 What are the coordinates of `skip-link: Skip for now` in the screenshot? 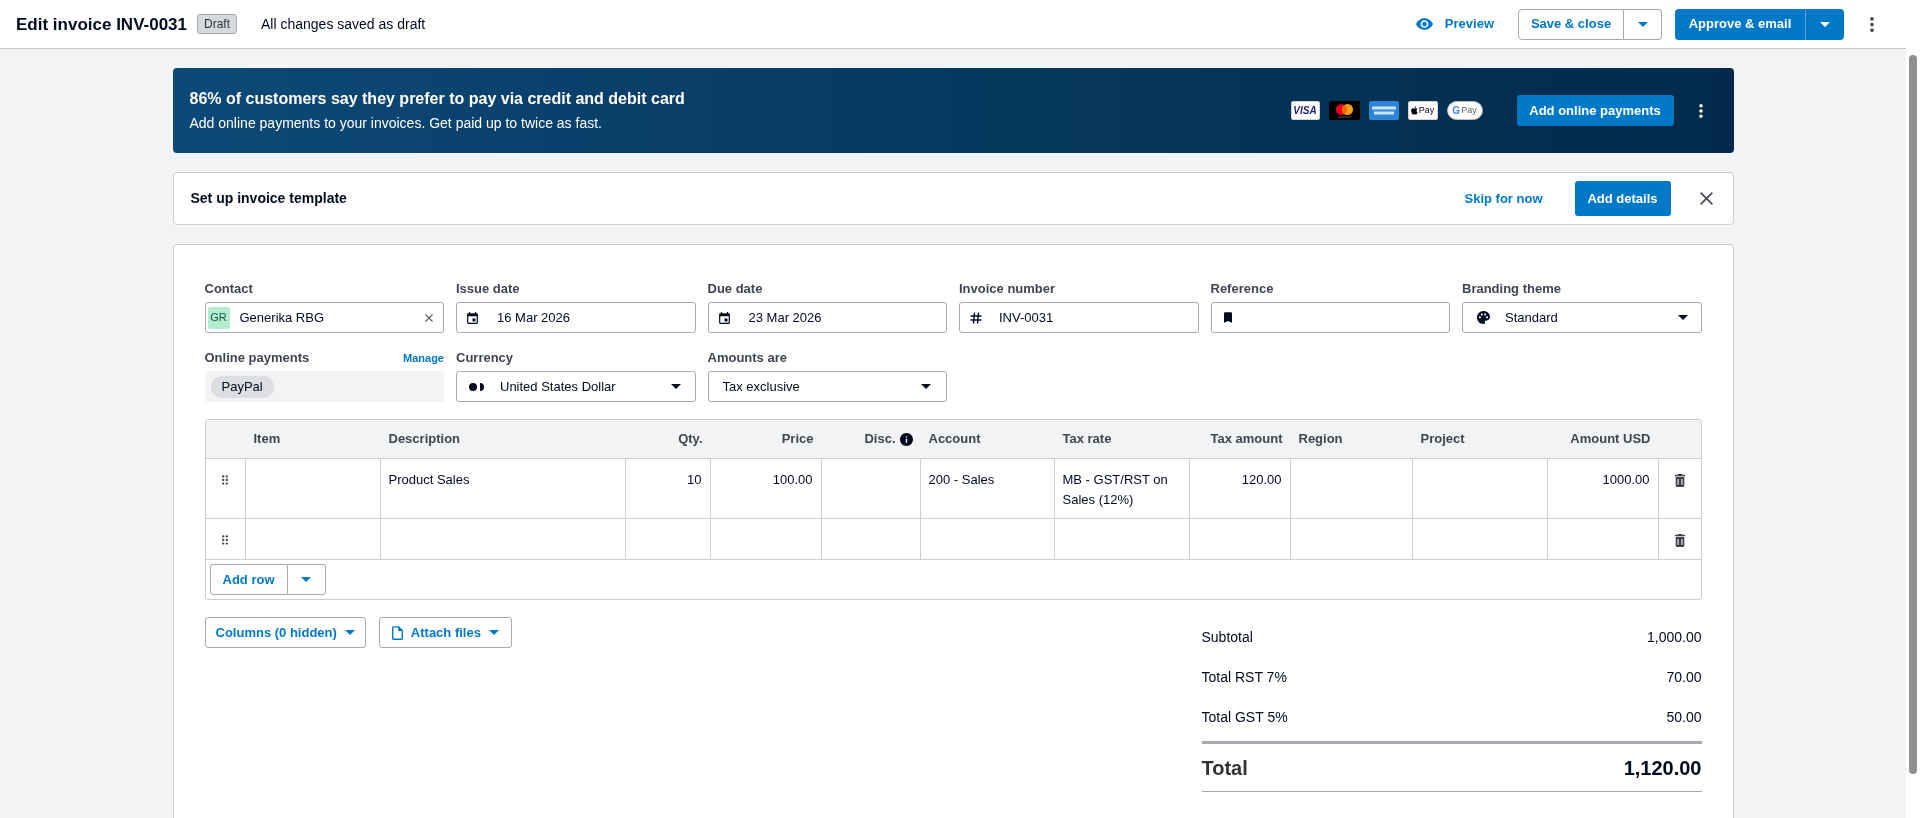 It's located at (1503, 198).